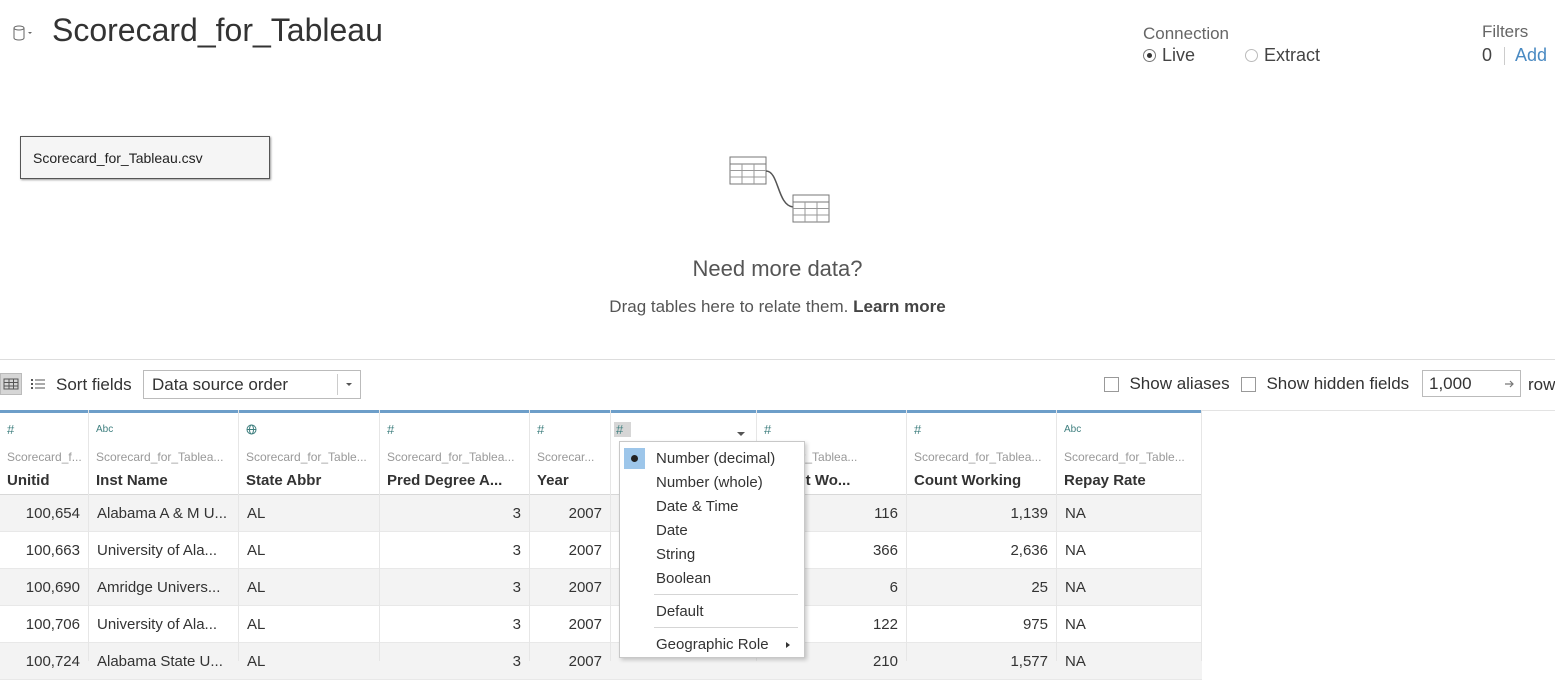 The height and width of the screenshot is (680, 1555). What do you see at coordinates (1510, 384) in the screenshot?
I see `arrow-right-icon` at bounding box center [1510, 384].